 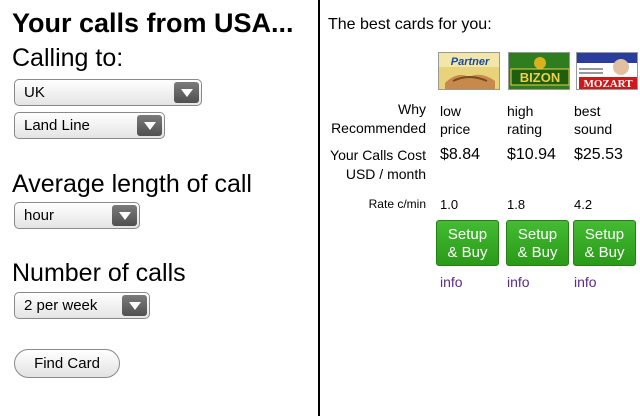 What do you see at coordinates (378, 118) in the screenshot?
I see `why-recommended-label: Why Recommended` at bounding box center [378, 118].